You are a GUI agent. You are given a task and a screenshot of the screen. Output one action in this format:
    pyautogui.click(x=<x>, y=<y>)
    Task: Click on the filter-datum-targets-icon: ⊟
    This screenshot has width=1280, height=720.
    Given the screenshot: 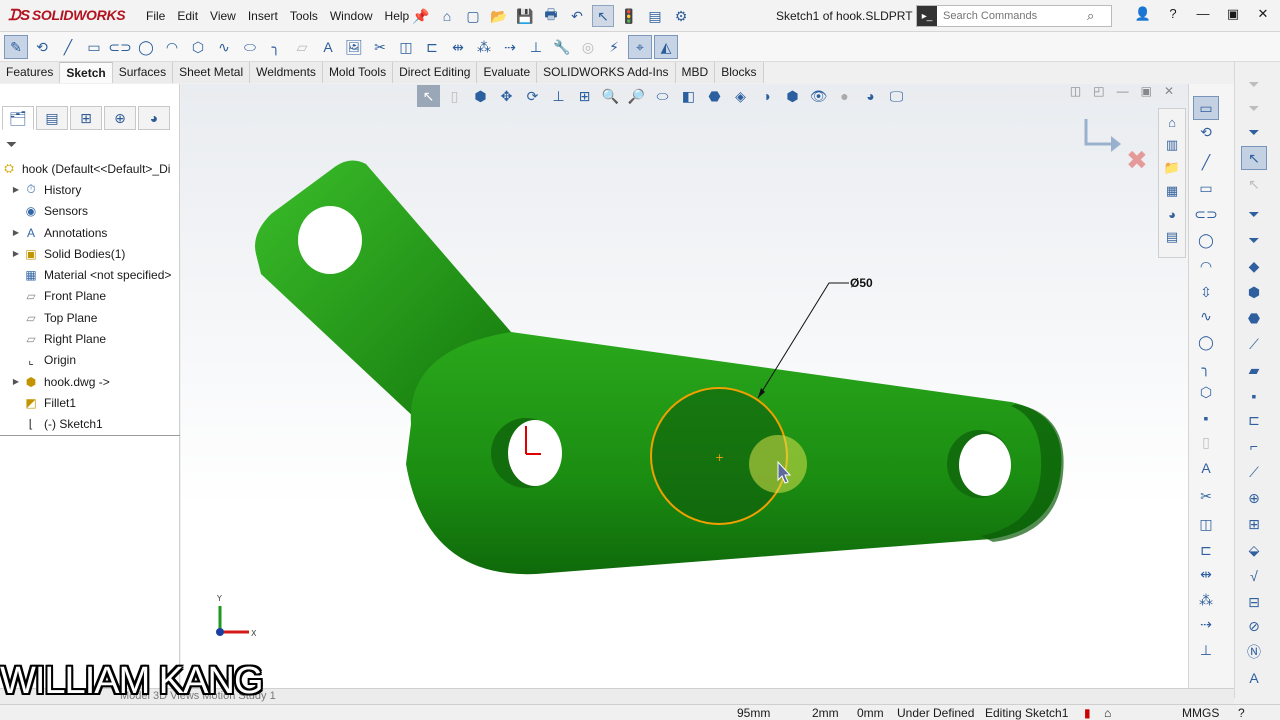 What is the action you would take?
    pyautogui.click(x=1254, y=602)
    